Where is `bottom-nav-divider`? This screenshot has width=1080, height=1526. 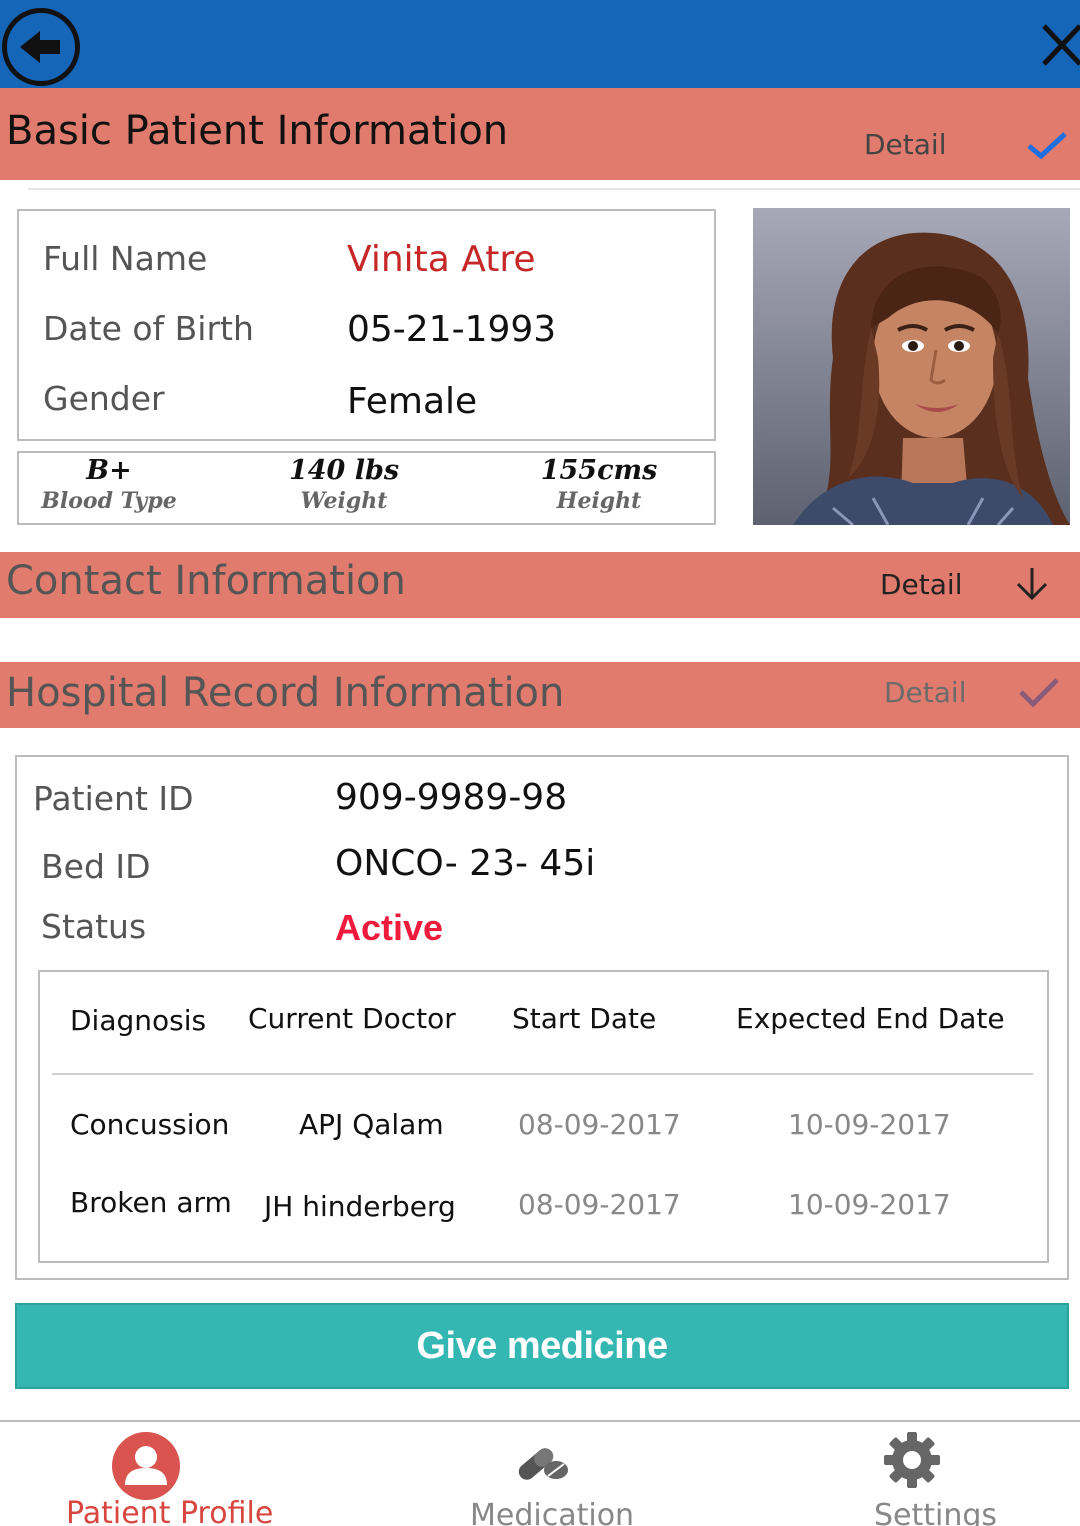 bottom-nav-divider is located at coordinates (540, 1421).